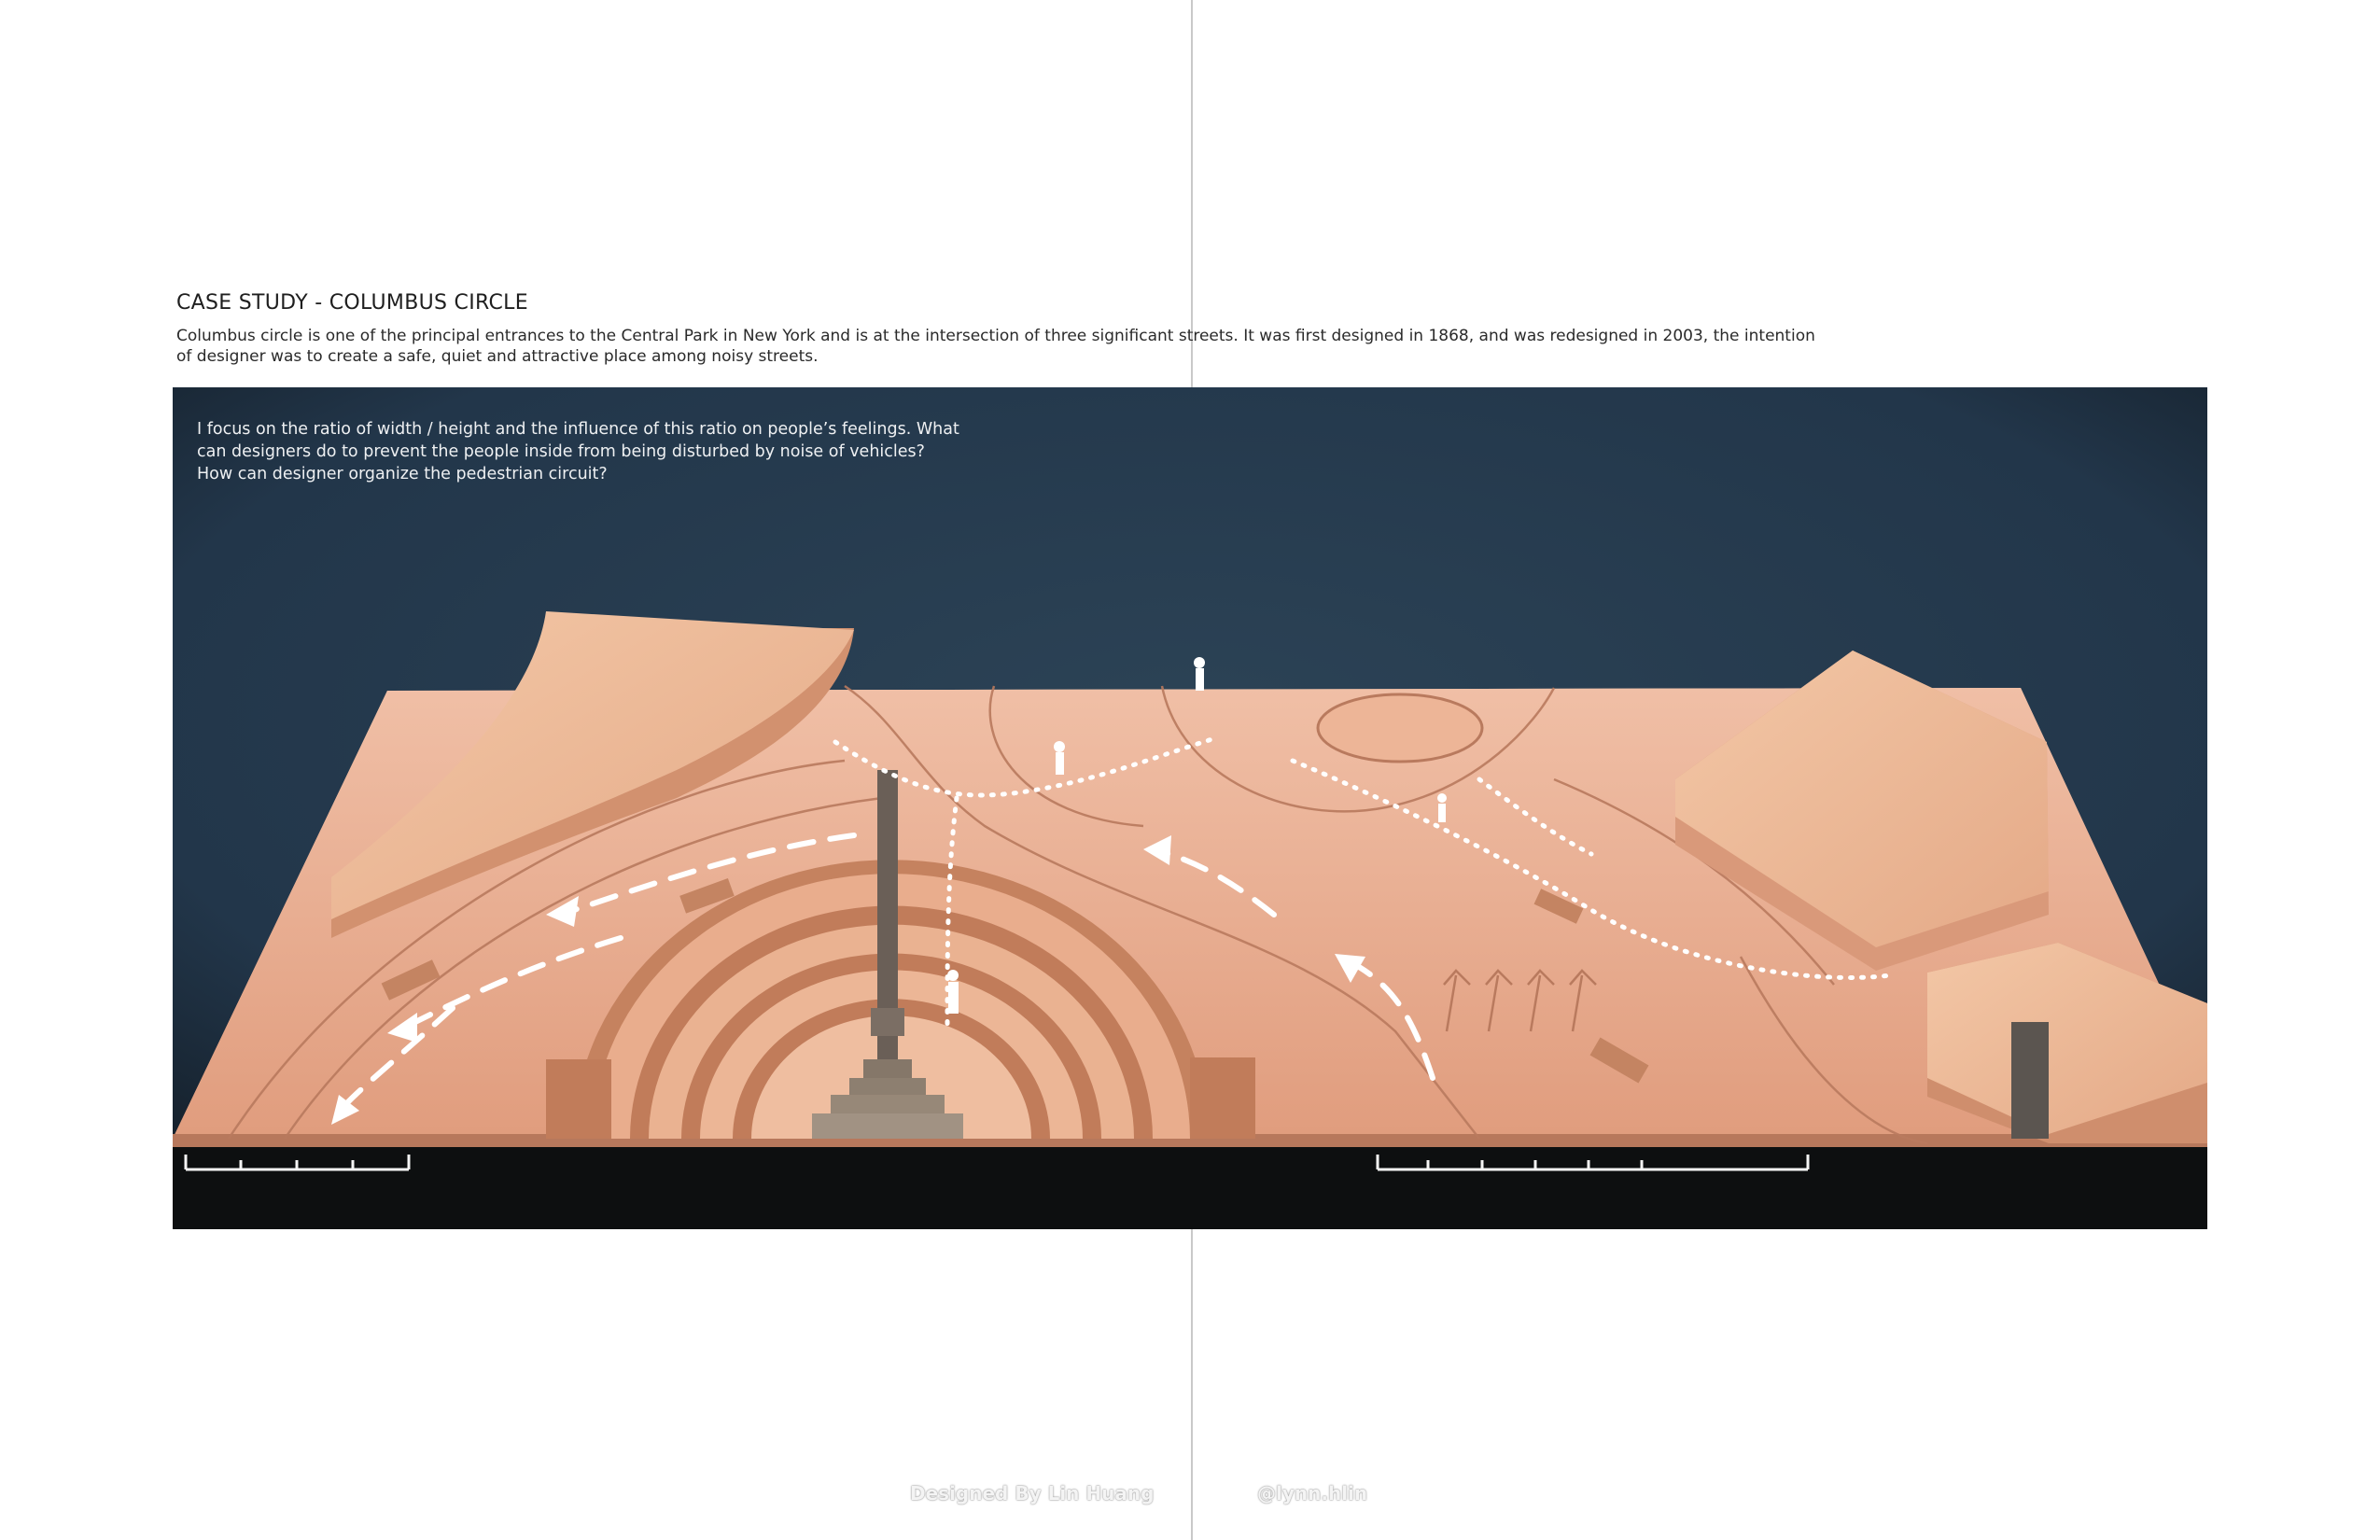  I want to click on footer-credit: Designed By Lin Huang, so click(1032, 1493).